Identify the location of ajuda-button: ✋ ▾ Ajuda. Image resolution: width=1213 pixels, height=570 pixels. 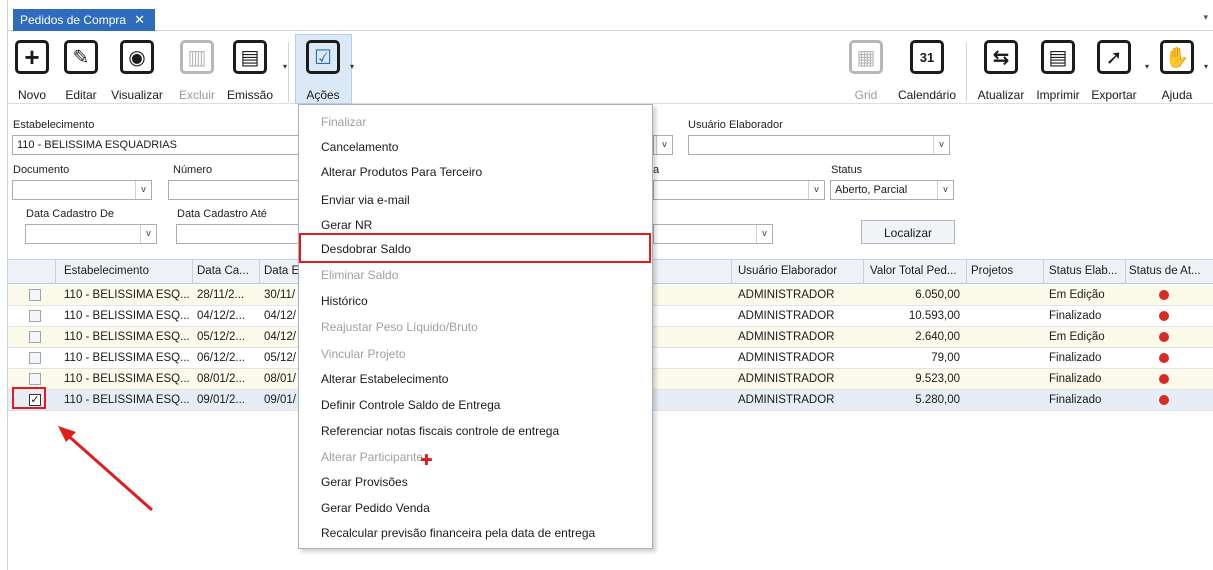
(1181, 71).